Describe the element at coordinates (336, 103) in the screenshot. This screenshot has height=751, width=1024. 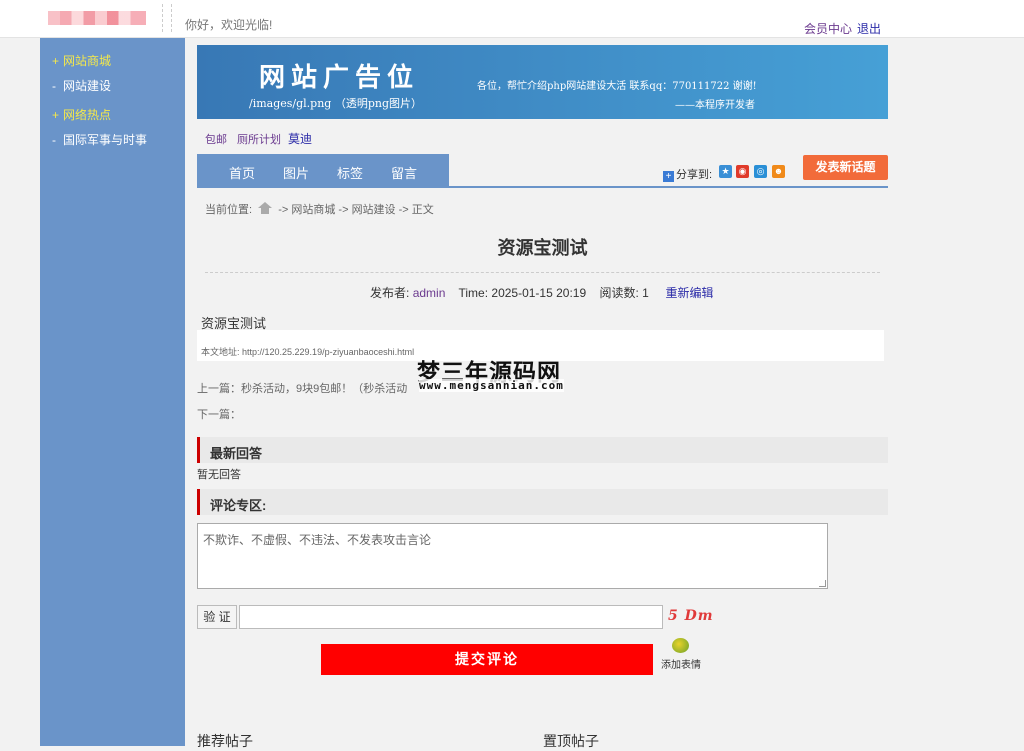
I see `banner-path: /images/gl.png （透明png图片）` at that location.